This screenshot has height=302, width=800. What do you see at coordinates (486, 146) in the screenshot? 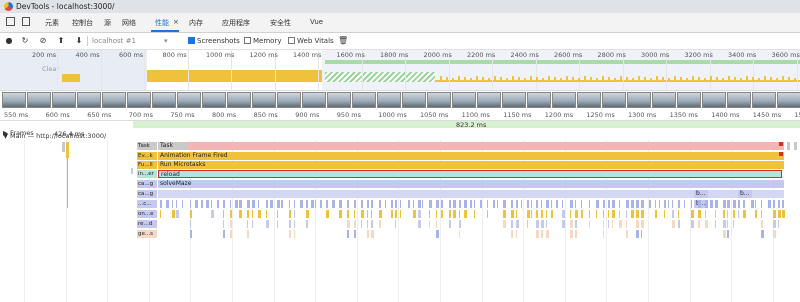
I see `long-task-box` at bounding box center [486, 146].